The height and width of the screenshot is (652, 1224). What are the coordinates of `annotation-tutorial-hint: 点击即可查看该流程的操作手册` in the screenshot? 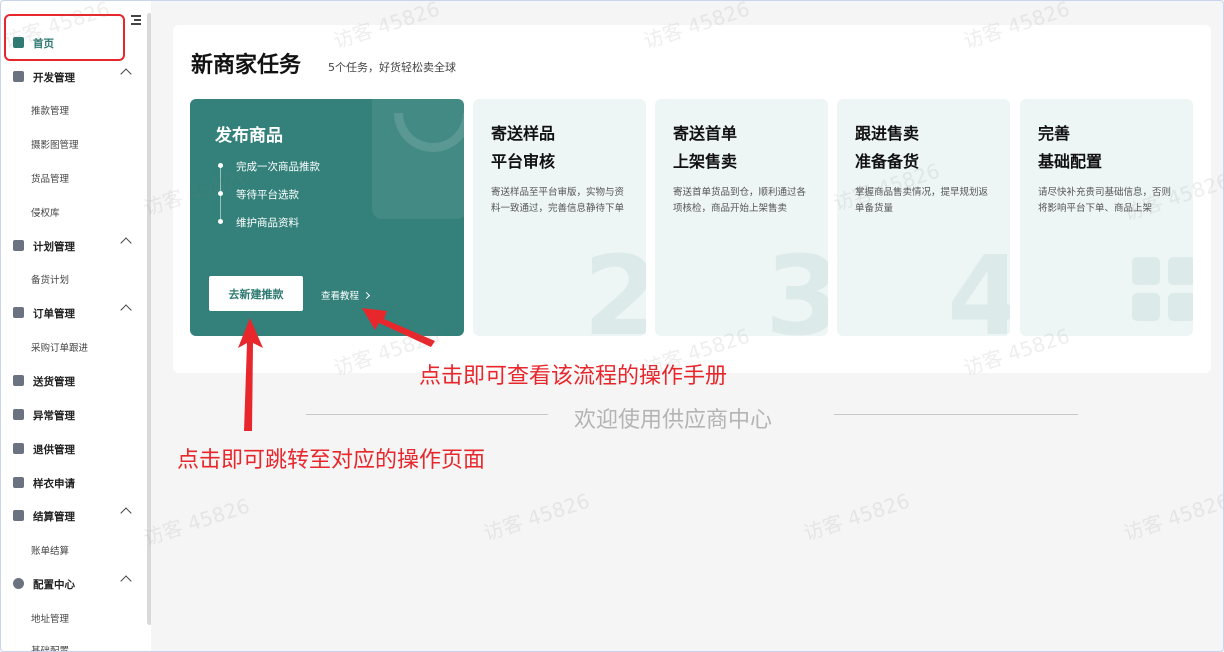 It's located at (573, 376).